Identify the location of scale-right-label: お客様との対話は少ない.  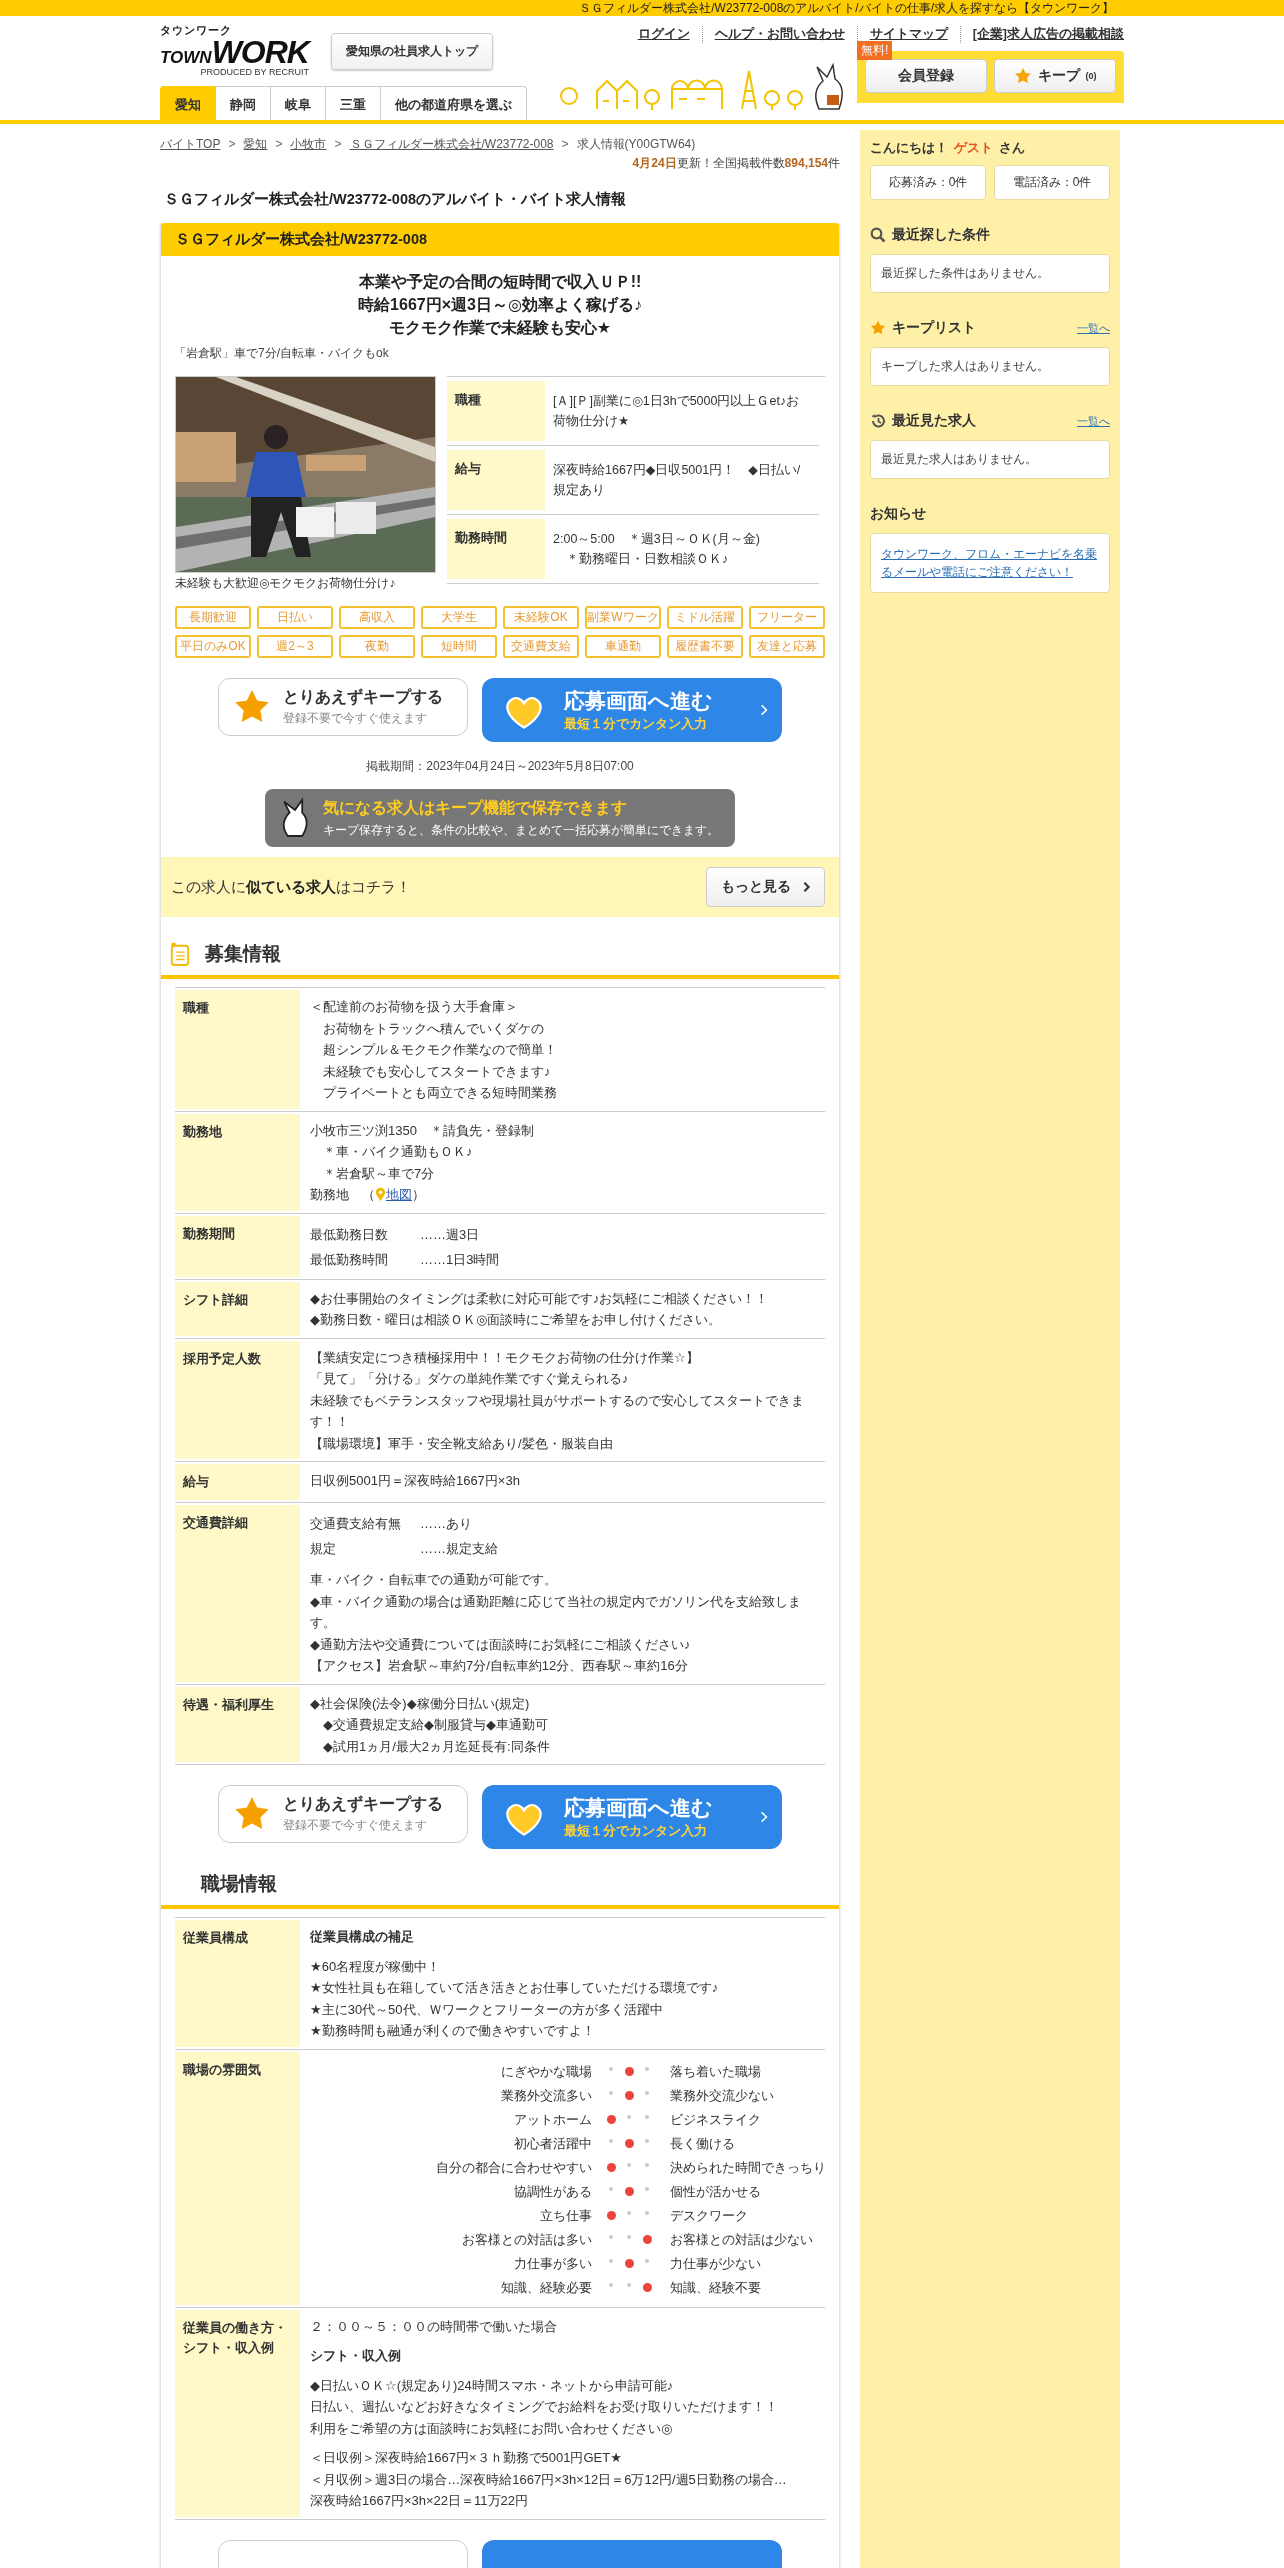
(741, 2239).